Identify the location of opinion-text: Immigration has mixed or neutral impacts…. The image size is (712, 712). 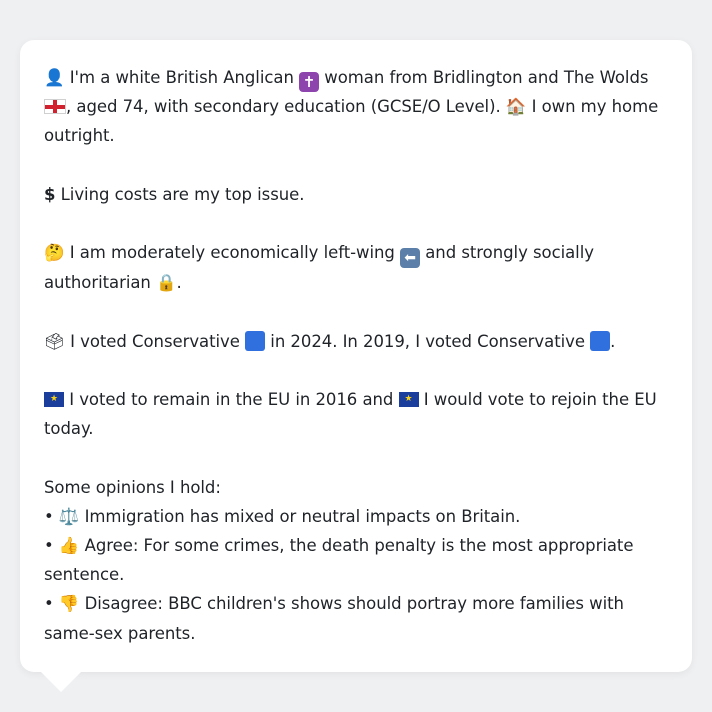
(302, 516).